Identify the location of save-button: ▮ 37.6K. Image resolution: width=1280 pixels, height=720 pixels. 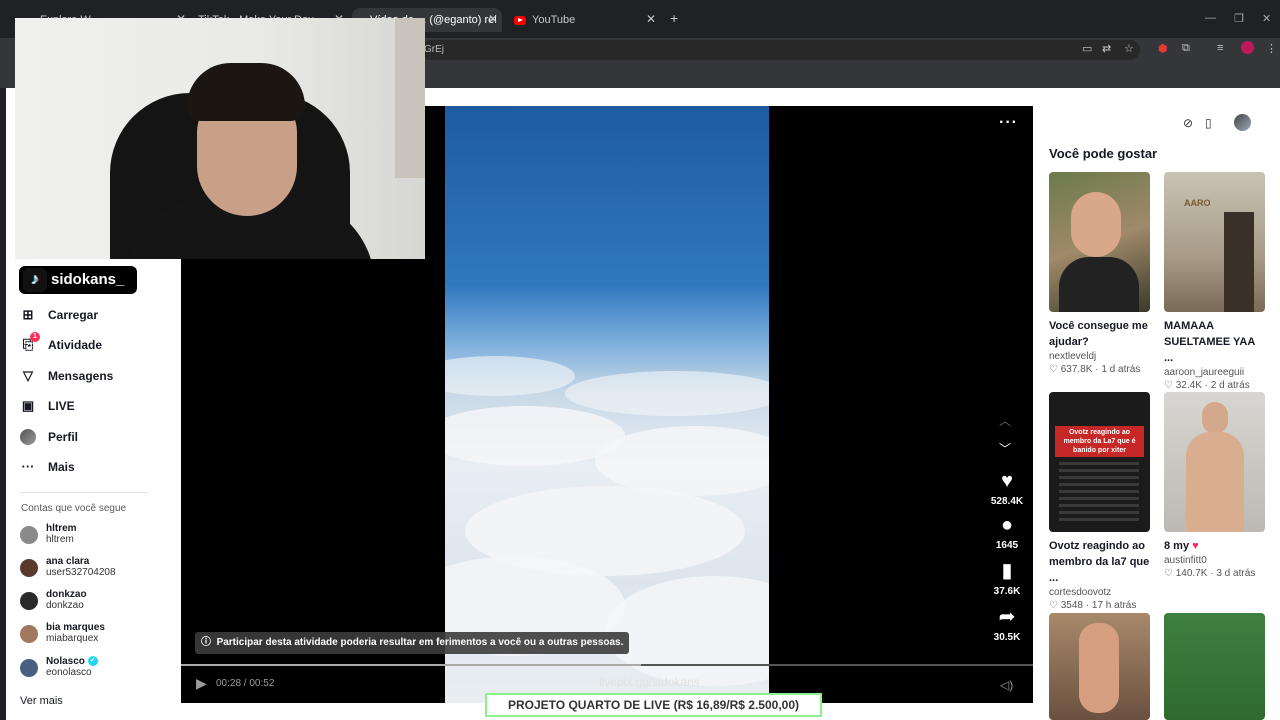
(1007, 578).